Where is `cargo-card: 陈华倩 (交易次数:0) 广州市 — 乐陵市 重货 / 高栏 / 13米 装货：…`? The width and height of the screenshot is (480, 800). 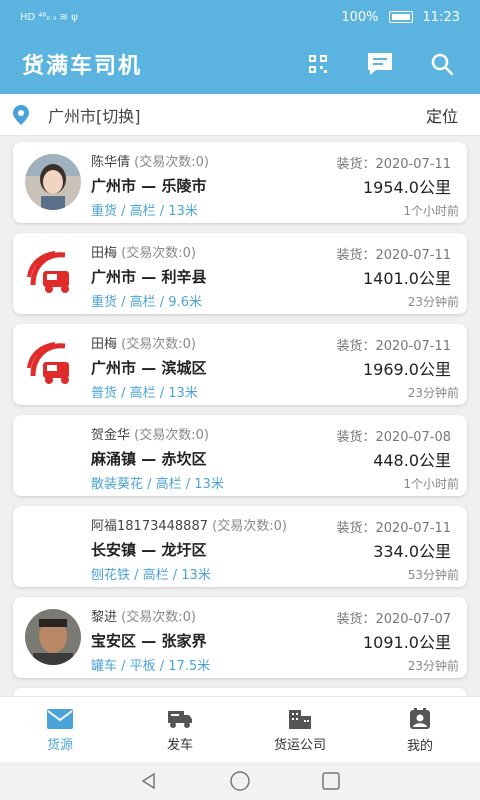
cargo-card: 陈华倩 (交易次数:0) 广州市 — 乐陵市 重货 / 高栏 / 13米 装货：… is located at coordinates (240, 182).